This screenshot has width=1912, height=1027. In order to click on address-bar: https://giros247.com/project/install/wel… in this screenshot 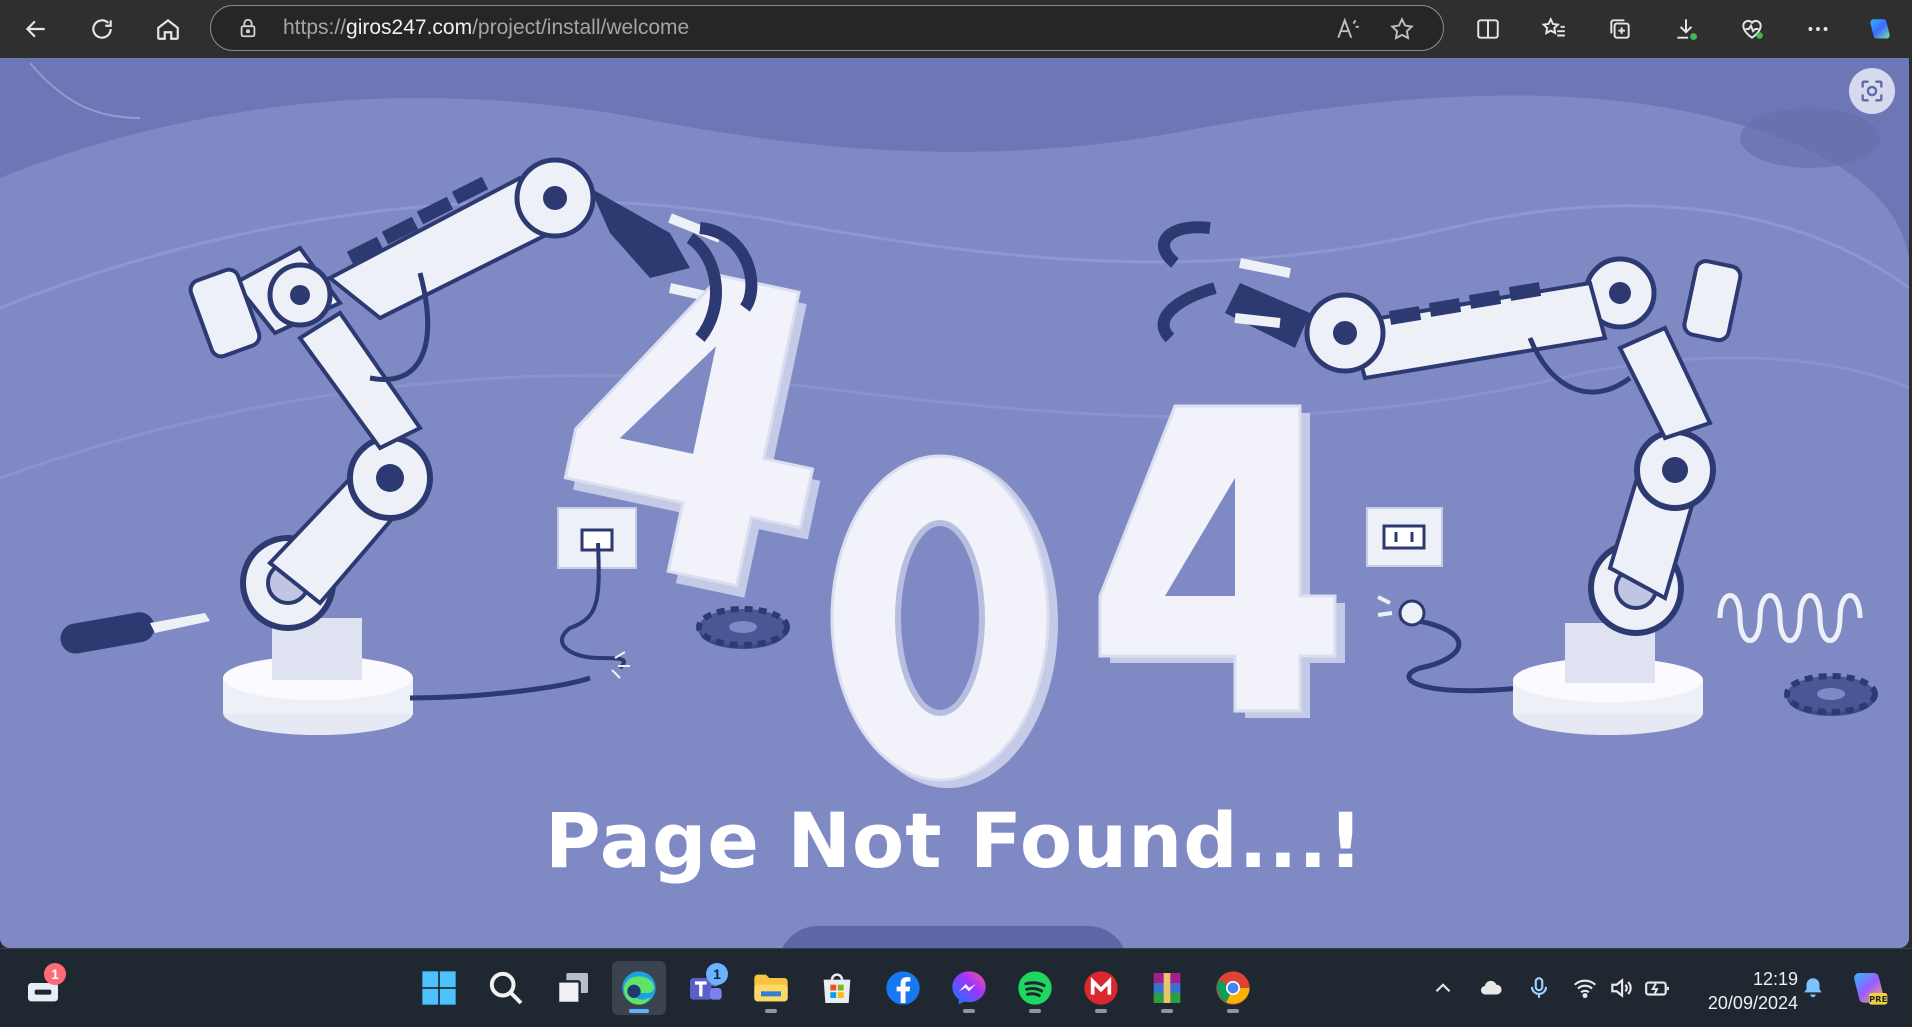, I will do `click(827, 28)`.